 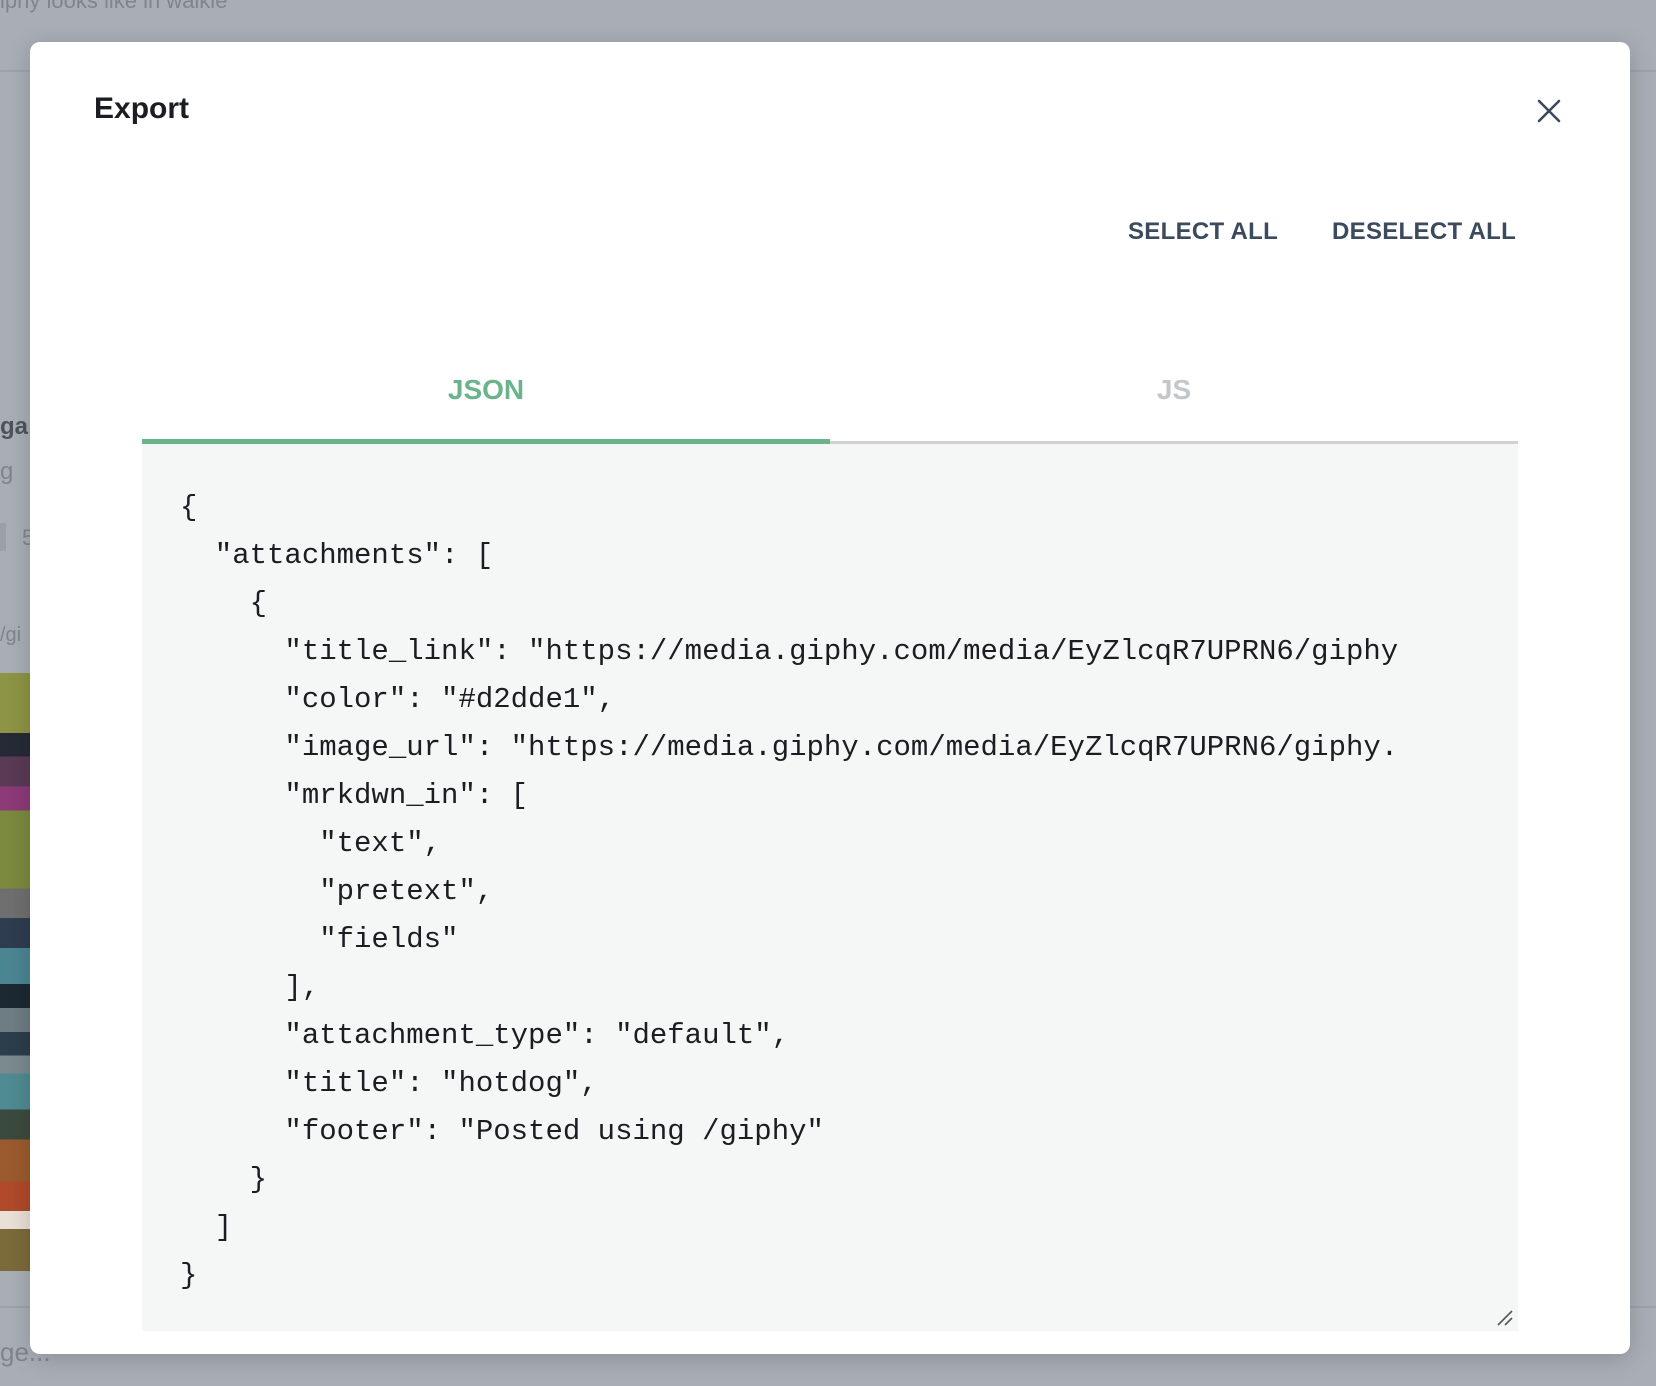 What do you see at coordinates (1174, 389) in the screenshot?
I see `tab-js: JS` at bounding box center [1174, 389].